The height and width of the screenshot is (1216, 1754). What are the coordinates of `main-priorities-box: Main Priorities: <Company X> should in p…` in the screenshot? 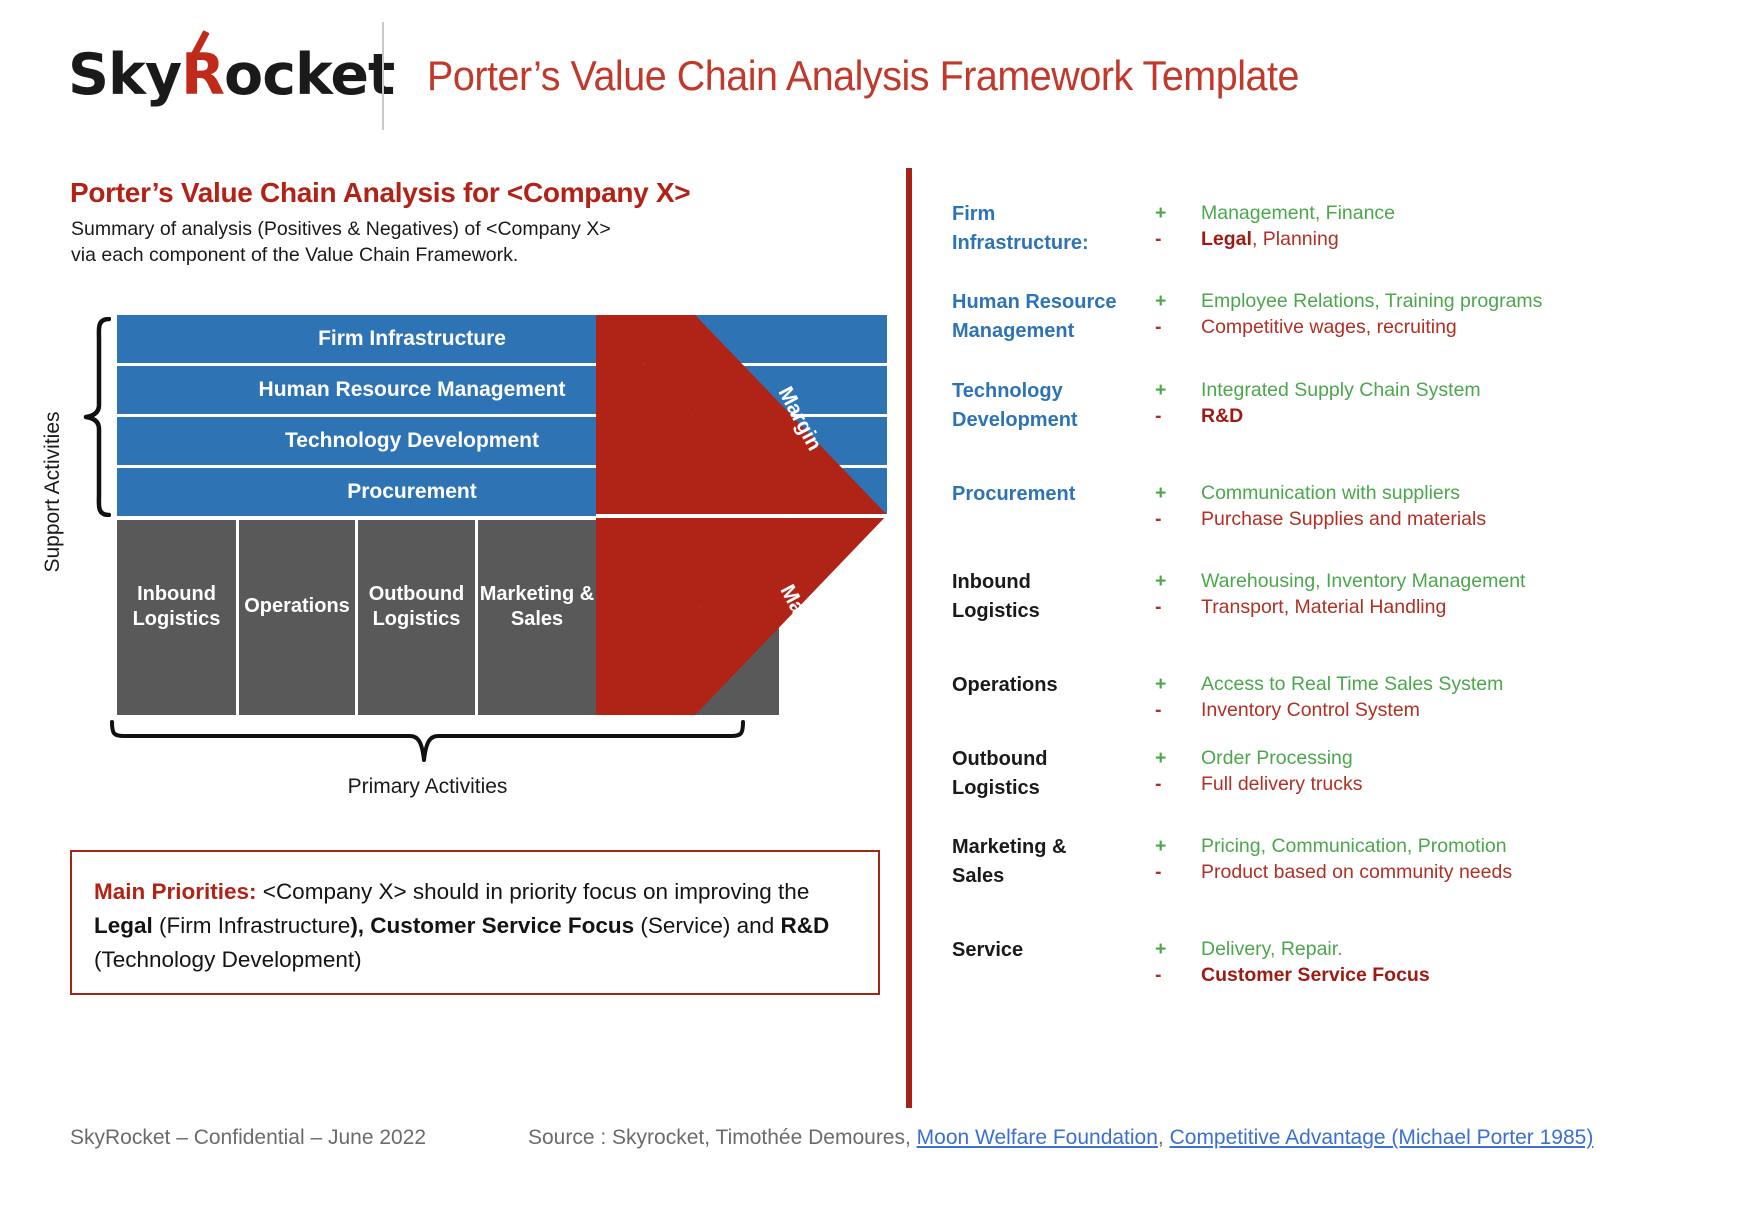 It's located at (475, 922).